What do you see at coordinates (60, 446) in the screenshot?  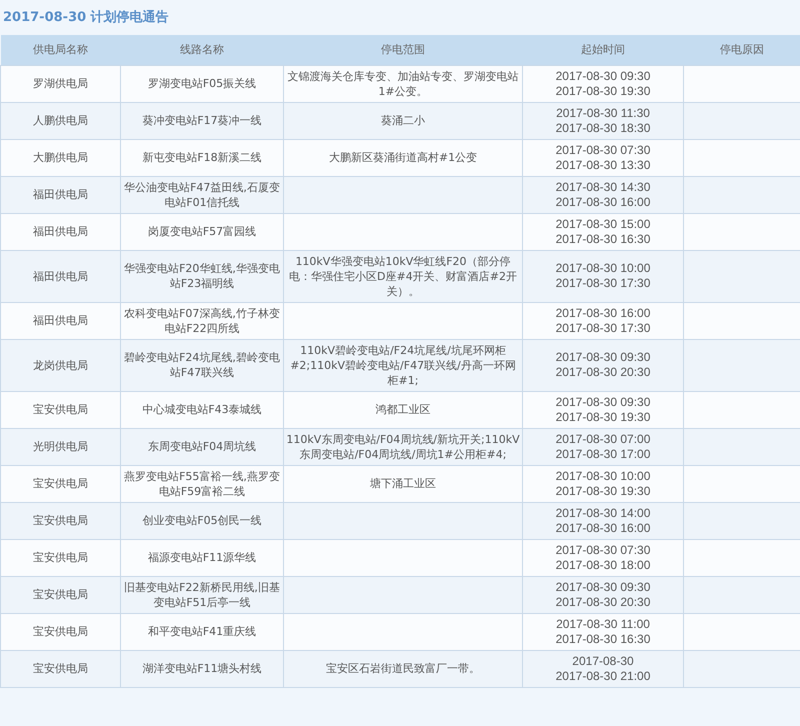 I see `office-cell: 光明供电局` at bounding box center [60, 446].